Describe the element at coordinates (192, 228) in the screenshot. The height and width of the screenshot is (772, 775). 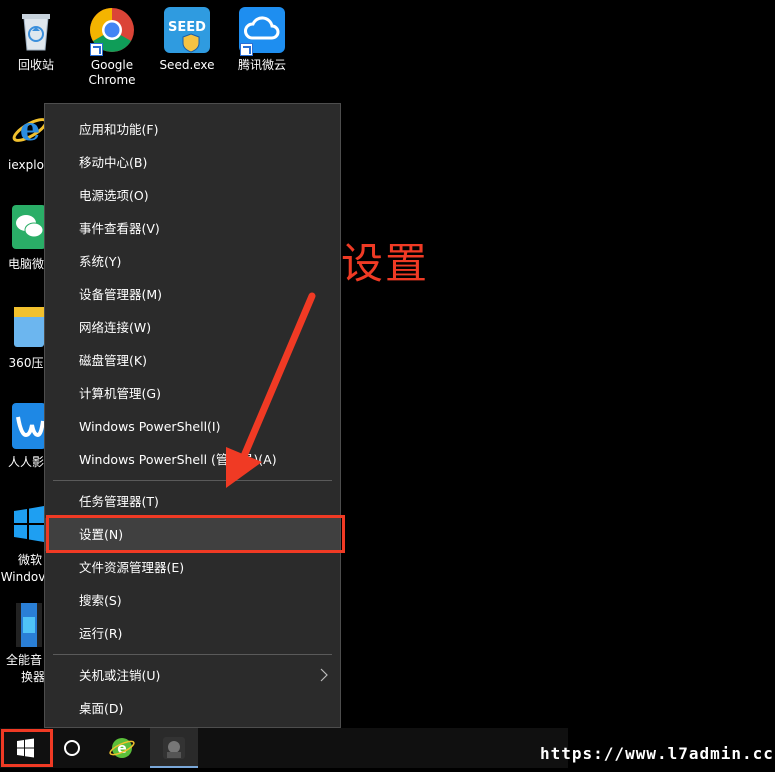
I see `menu-item-event-viewer: 事件查看器(V)` at that location.